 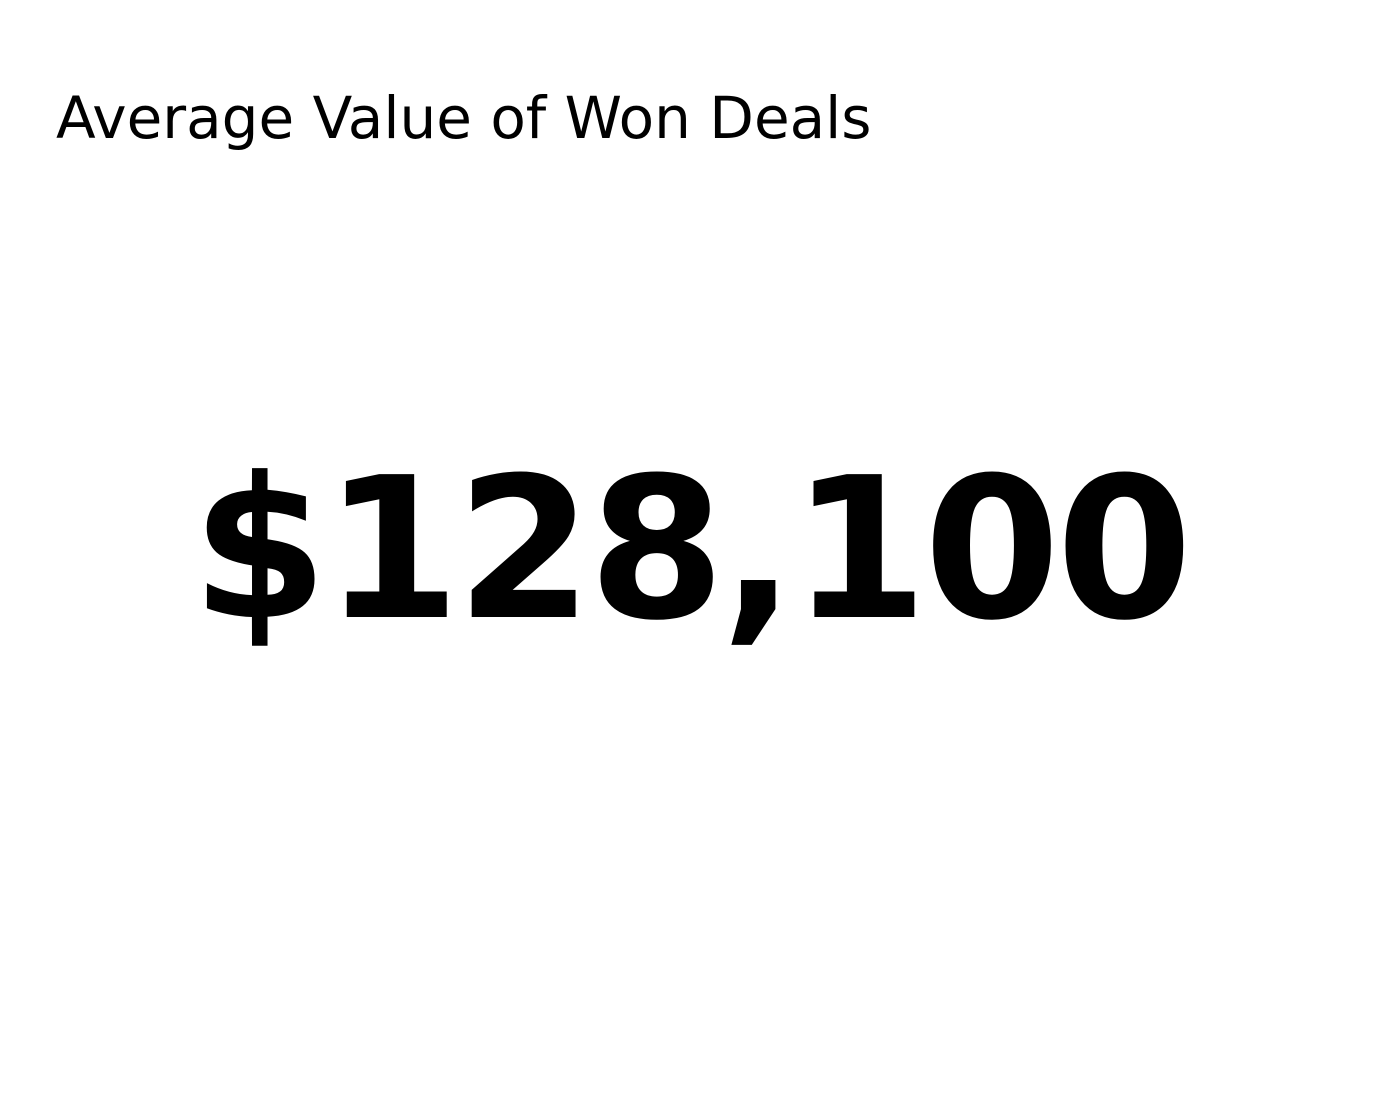 I want to click on metric-value: $128,100, so click(x=691, y=550).